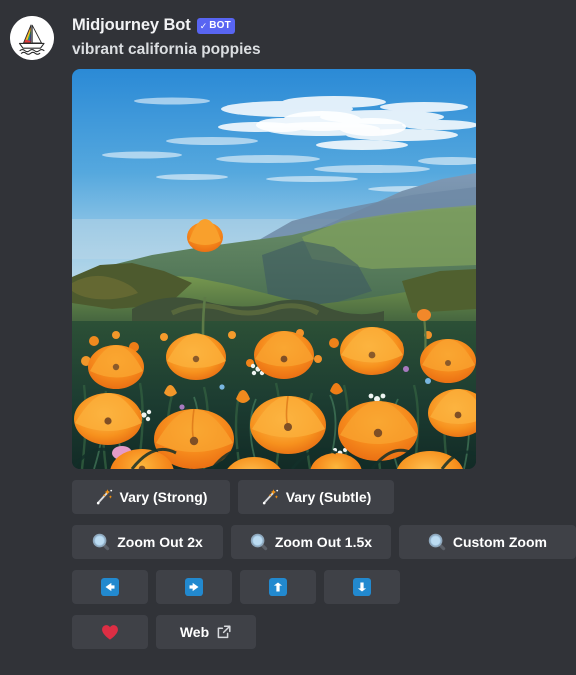 The image size is (576, 675). I want to click on vary-subtle-button: Vary (Subtle), so click(316, 497).